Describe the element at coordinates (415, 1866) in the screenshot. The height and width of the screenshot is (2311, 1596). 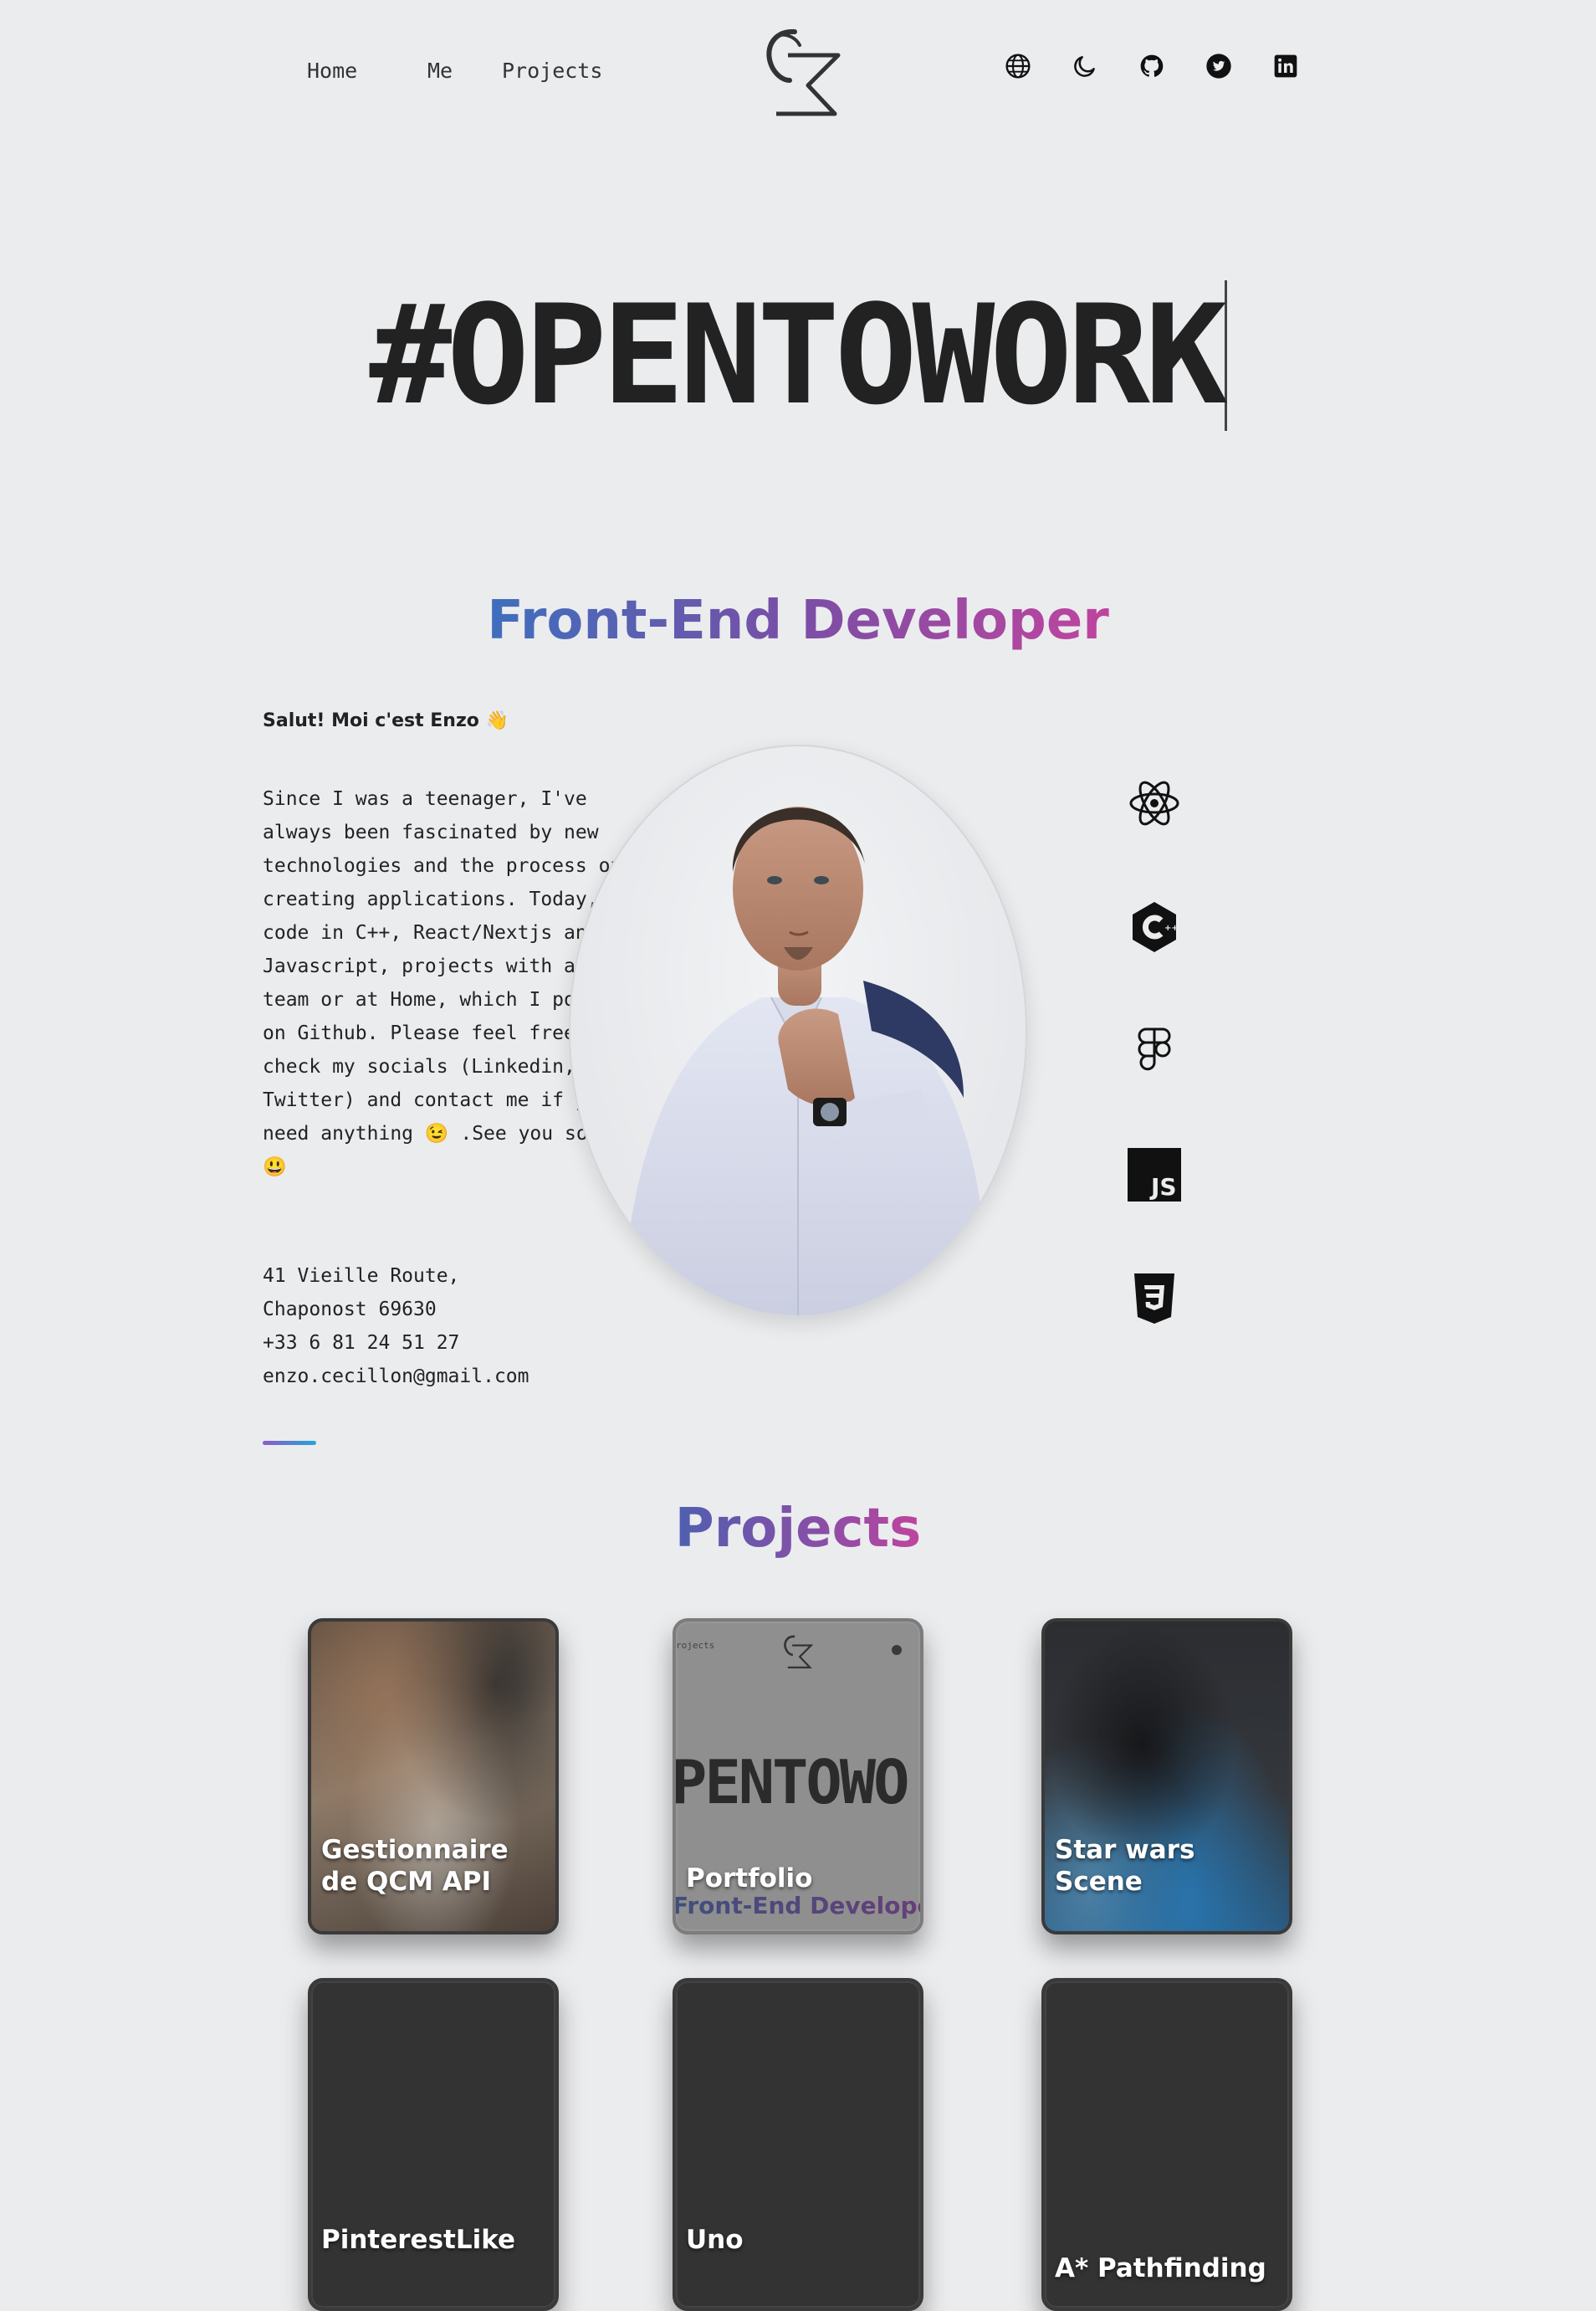
I see `project-title: Gestionnaire de QCM API` at that location.